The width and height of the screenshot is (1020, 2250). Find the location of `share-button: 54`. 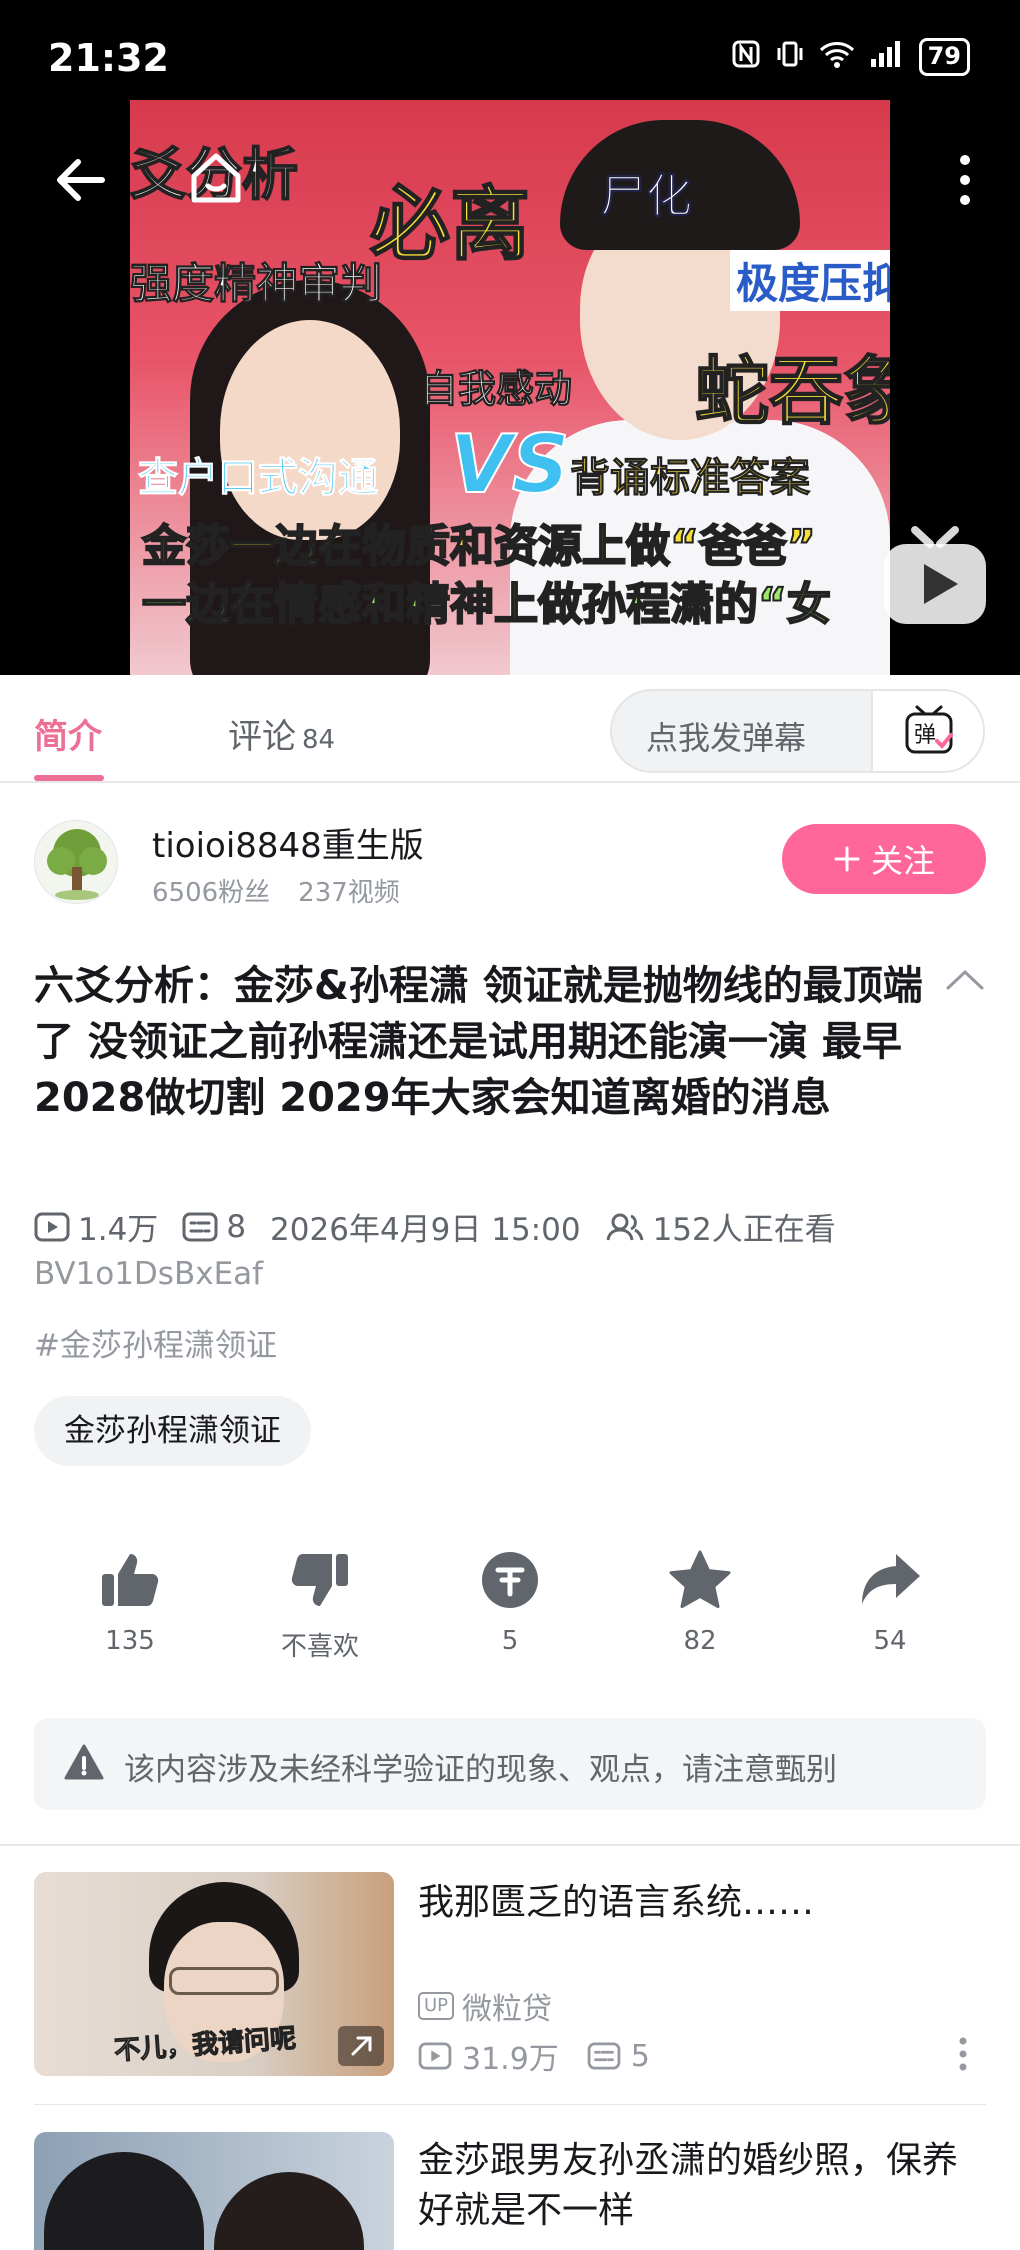

share-button: 54 is located at coordinates (890, 1602).